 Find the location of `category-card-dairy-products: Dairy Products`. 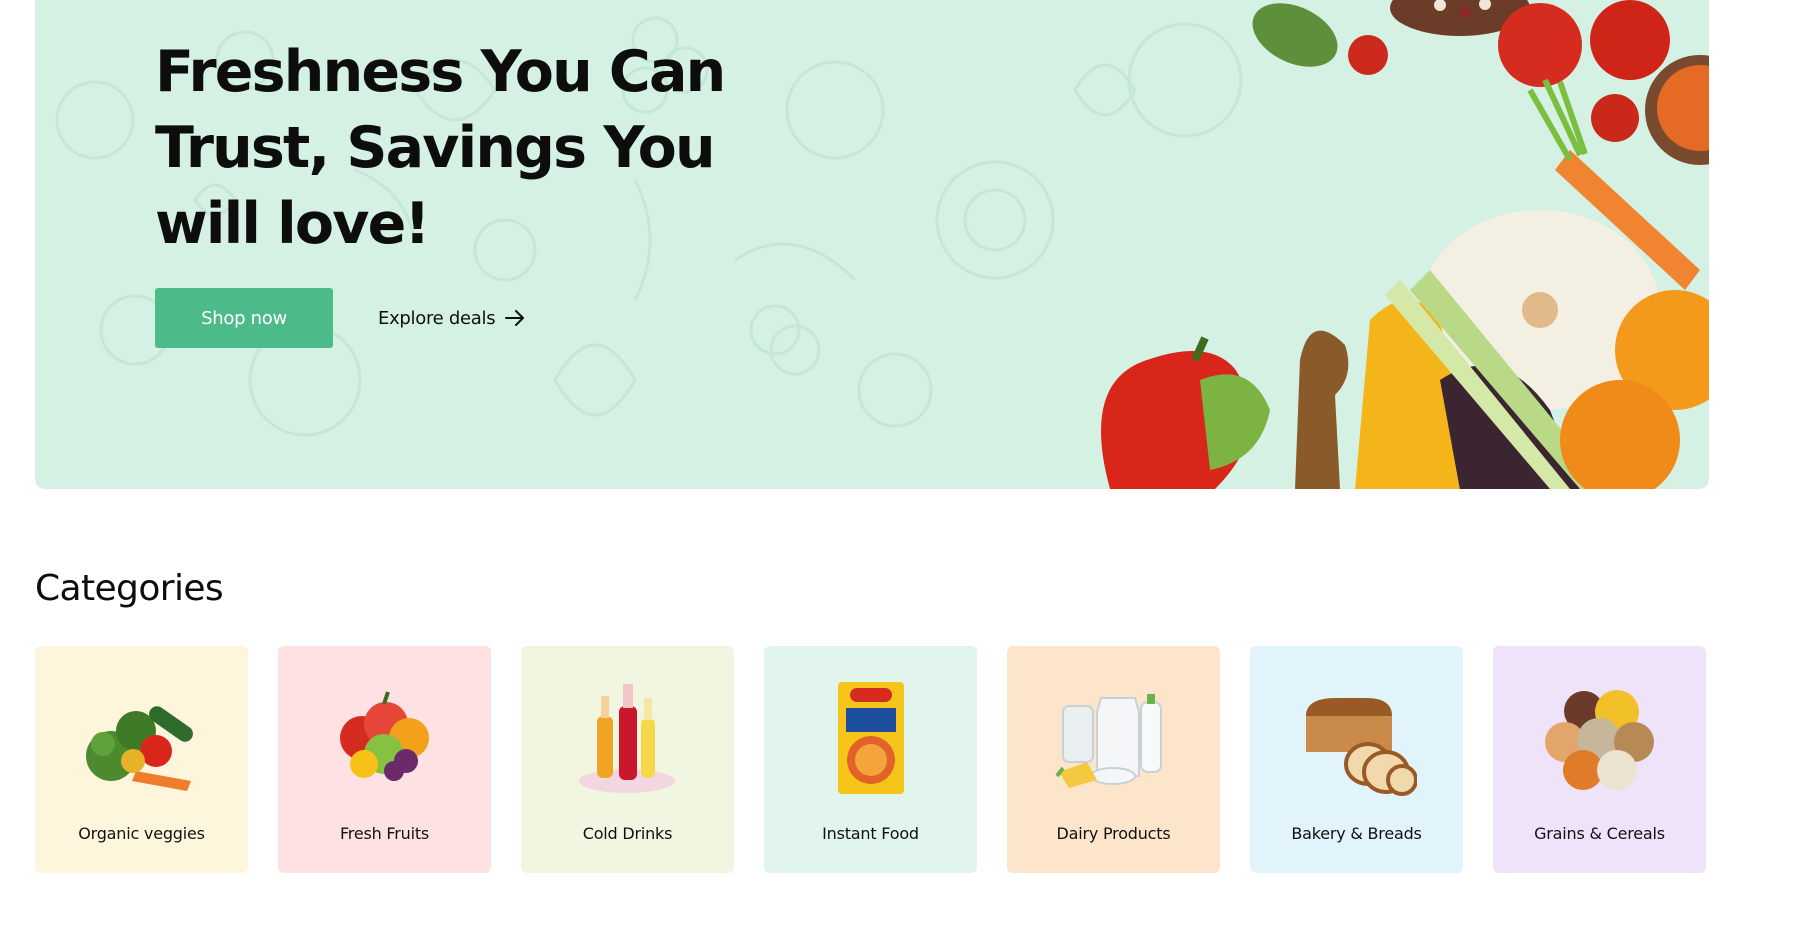

category-card-dairy-products: Dairy Products is located at coordinates (1113, 759).